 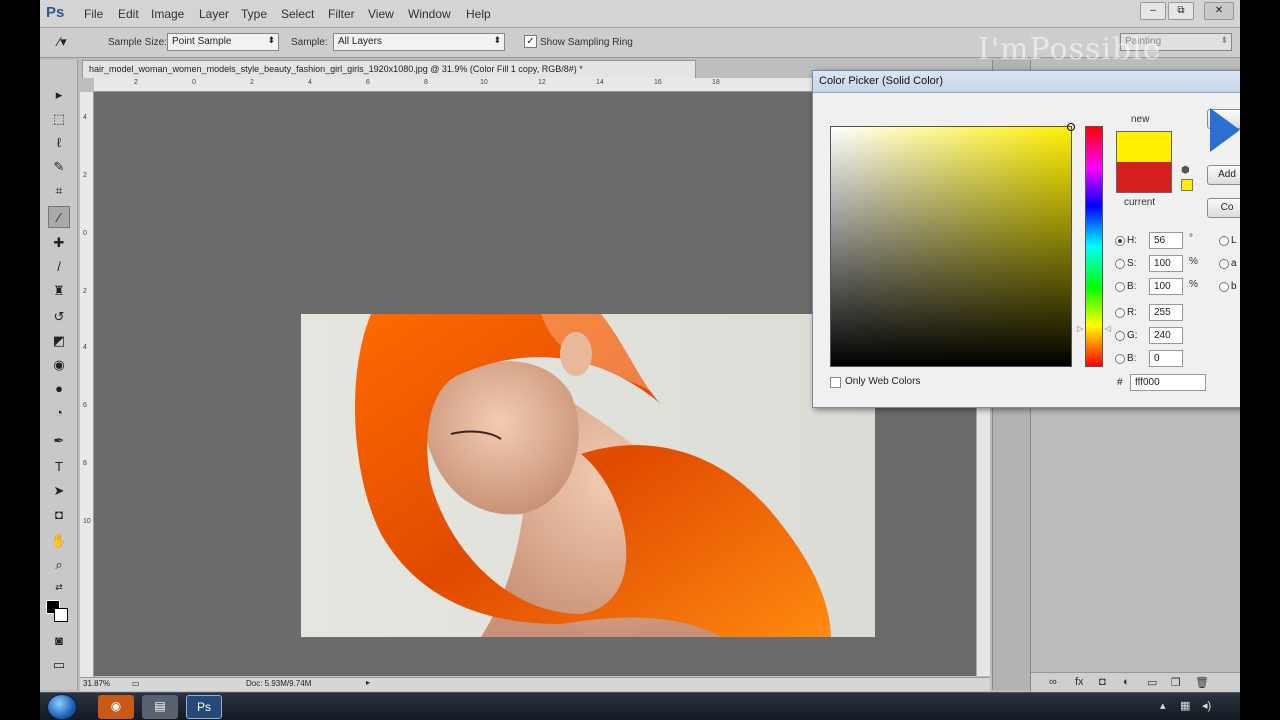 I want to click on lab-l-radio, so click(x=1224, y=241).